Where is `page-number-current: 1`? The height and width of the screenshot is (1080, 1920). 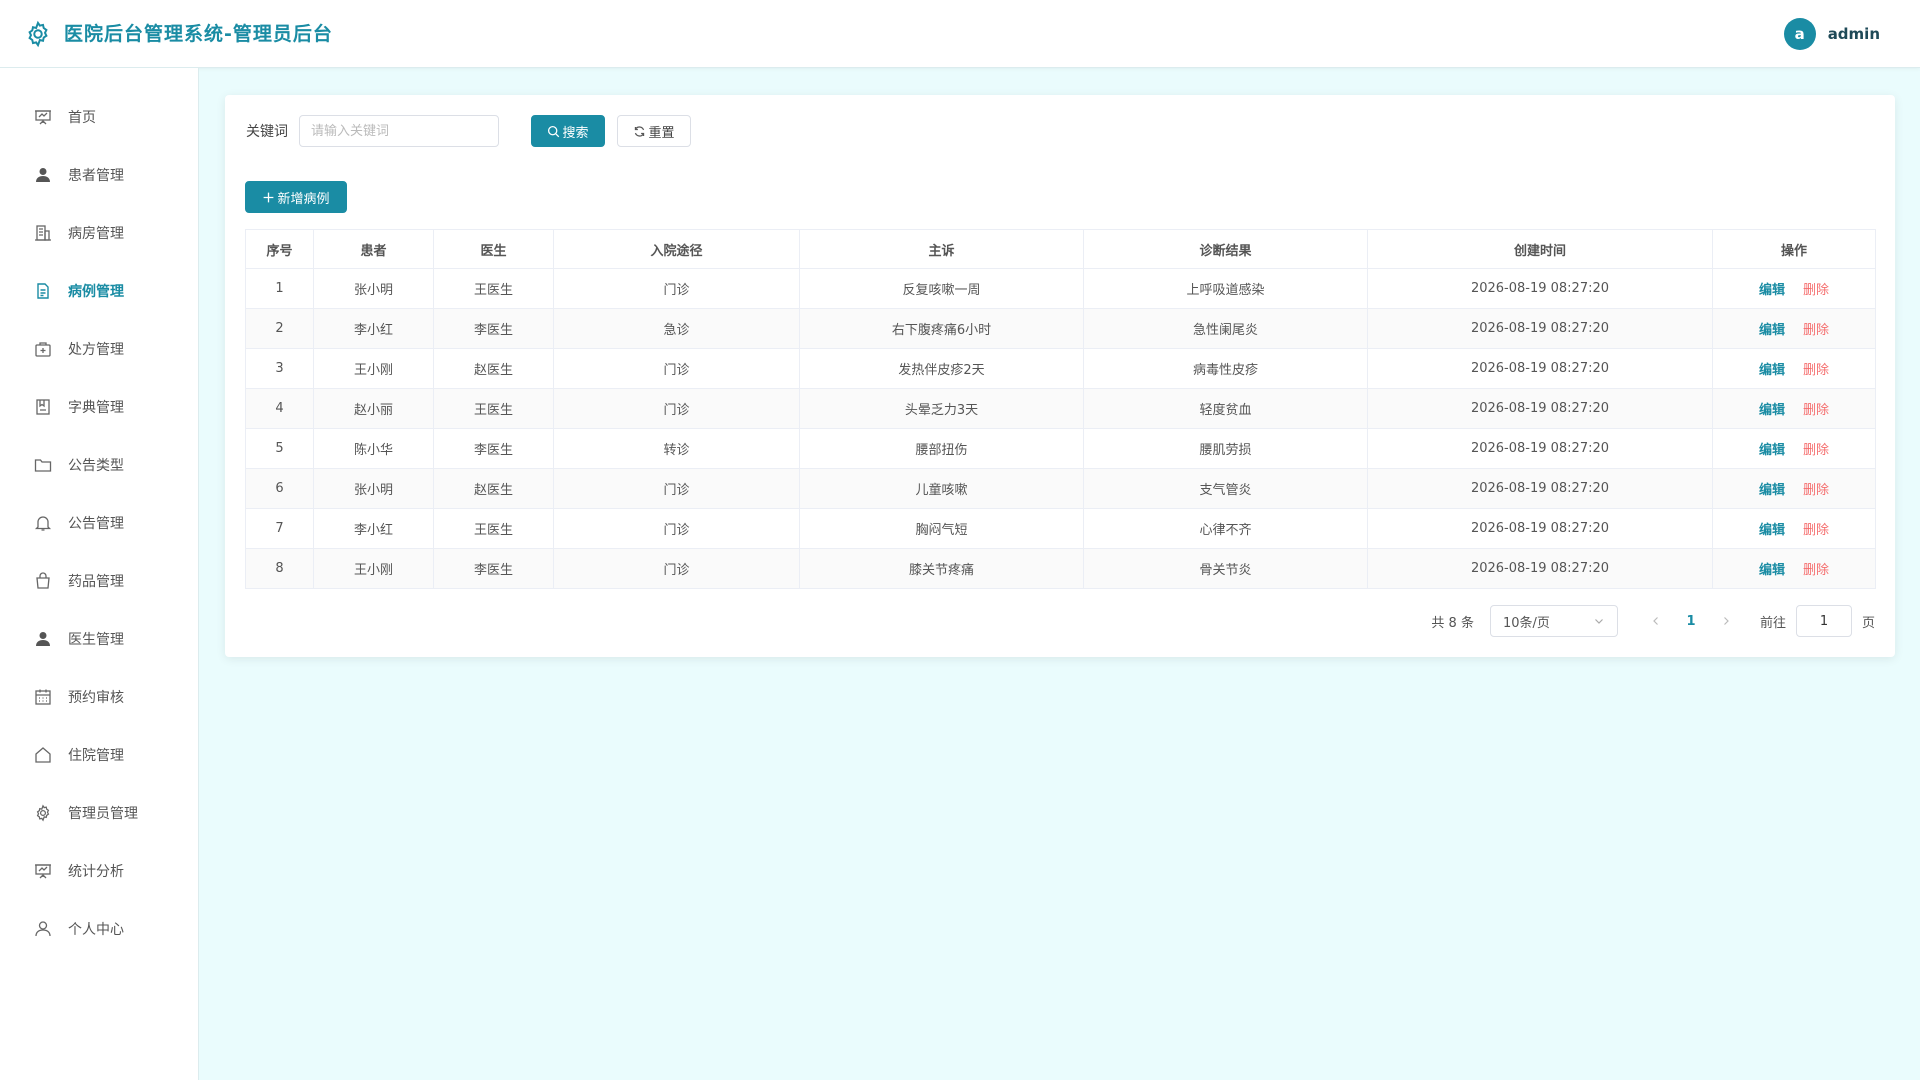 page-number-current: 1 is located at coordinates (1691, 621).